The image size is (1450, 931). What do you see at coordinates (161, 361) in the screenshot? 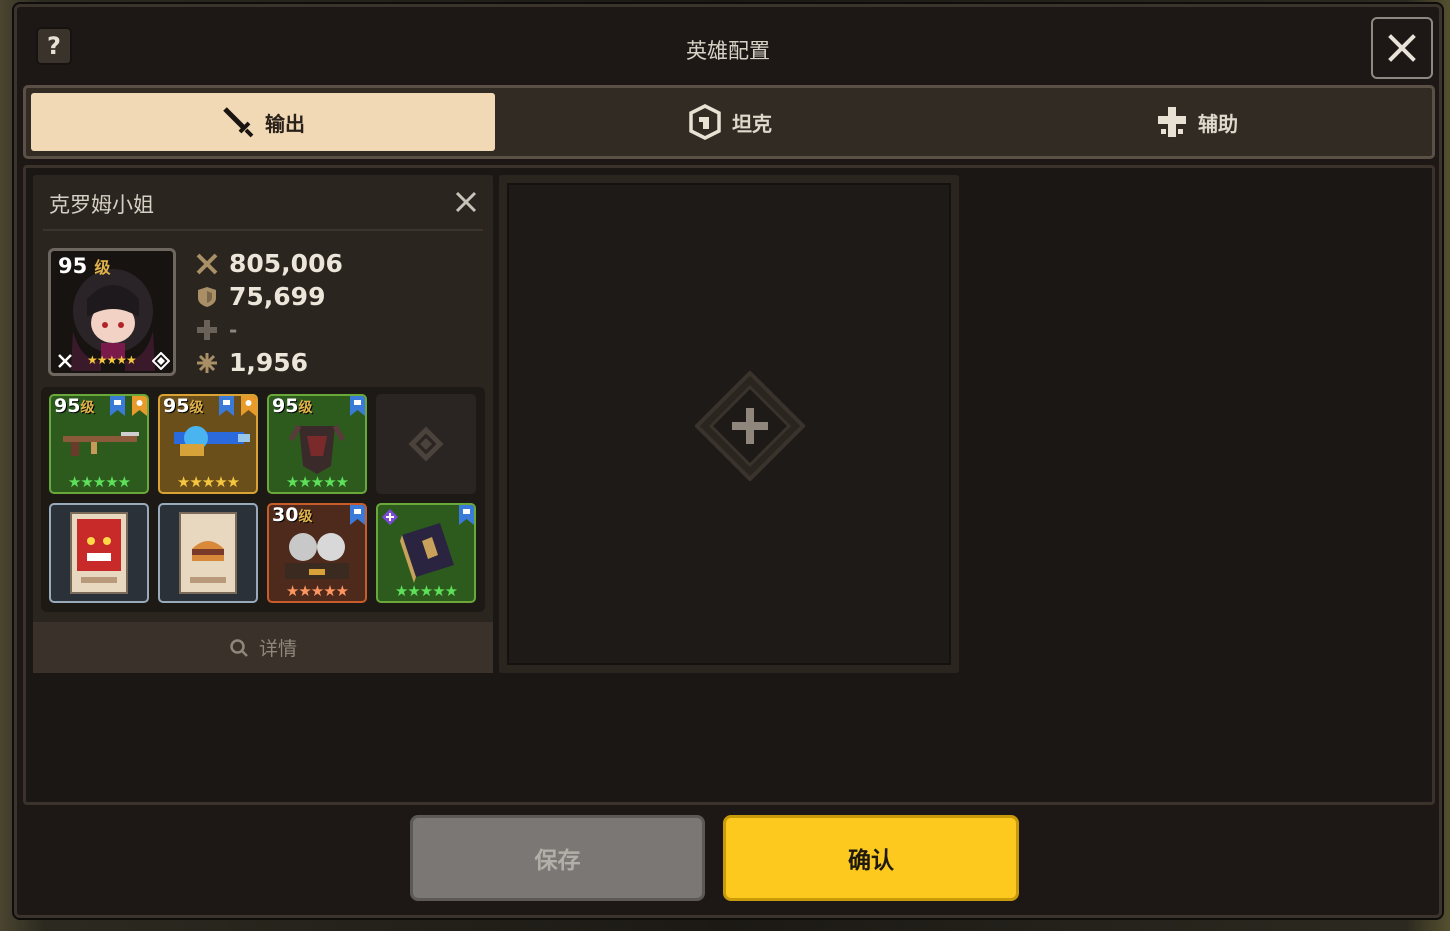
I see `element-icon` at bounding box center [161, 361].